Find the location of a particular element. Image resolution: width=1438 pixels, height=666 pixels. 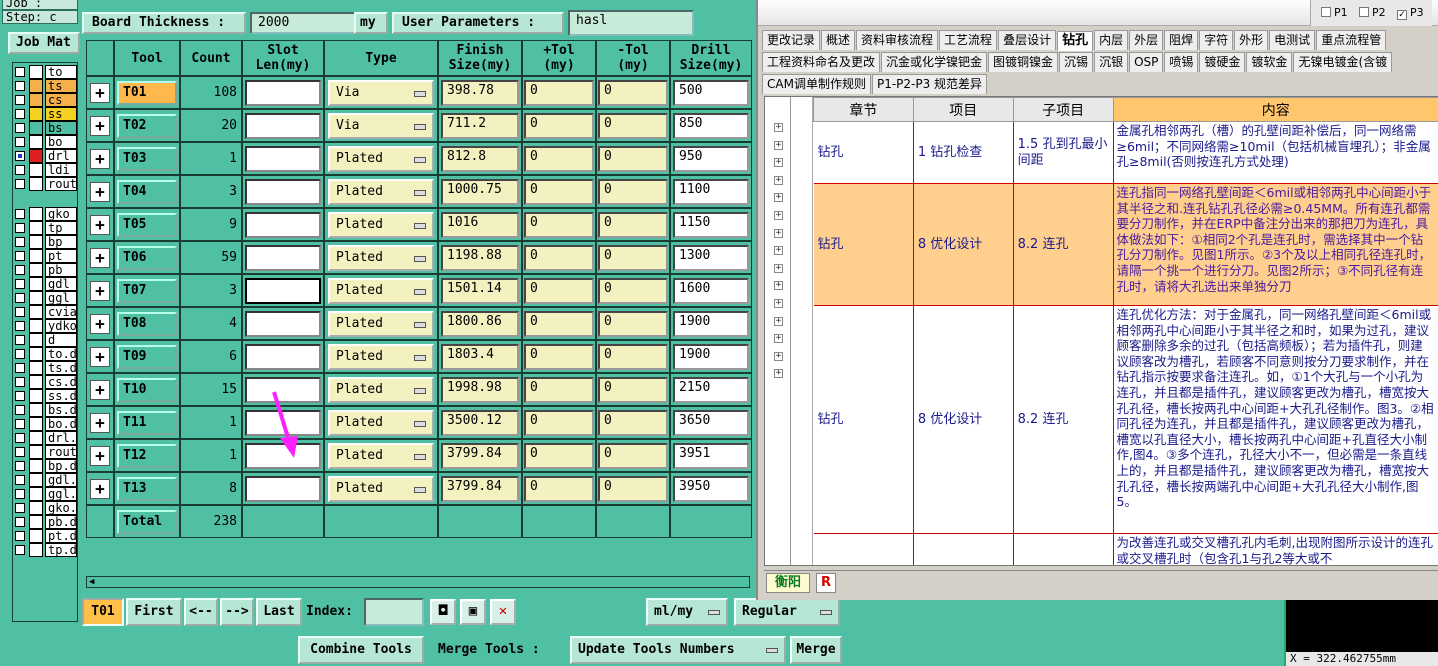

tab-tabs_row2-7: 镀硬金 is located at coordinates (1222, 62).